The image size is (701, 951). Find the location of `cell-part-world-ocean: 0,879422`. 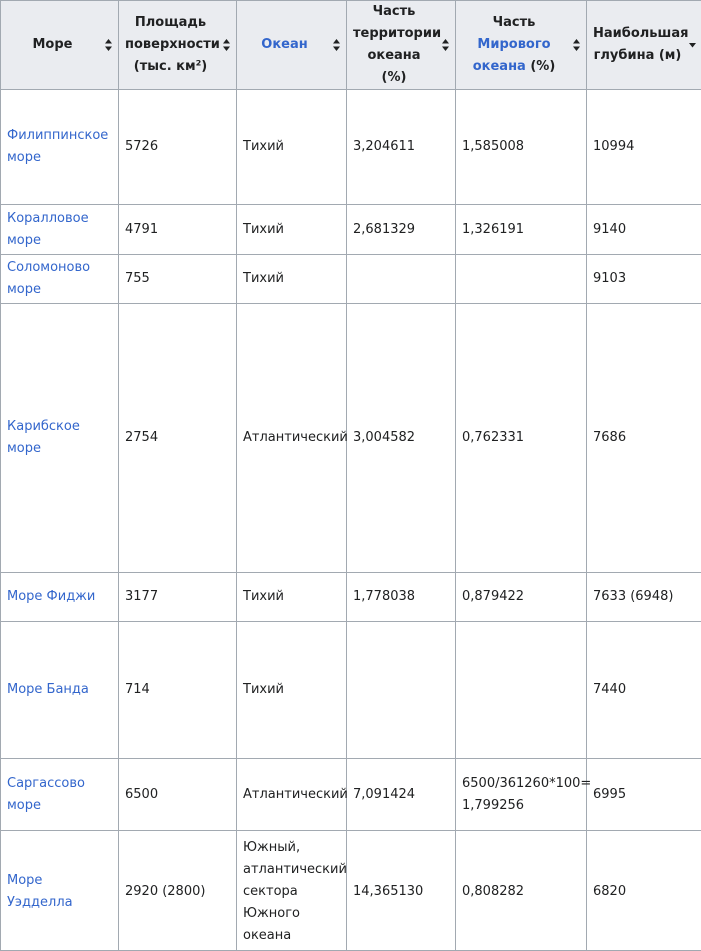

cell-part-world-ocean: 0,879422 is located at coordinates (521, 597).